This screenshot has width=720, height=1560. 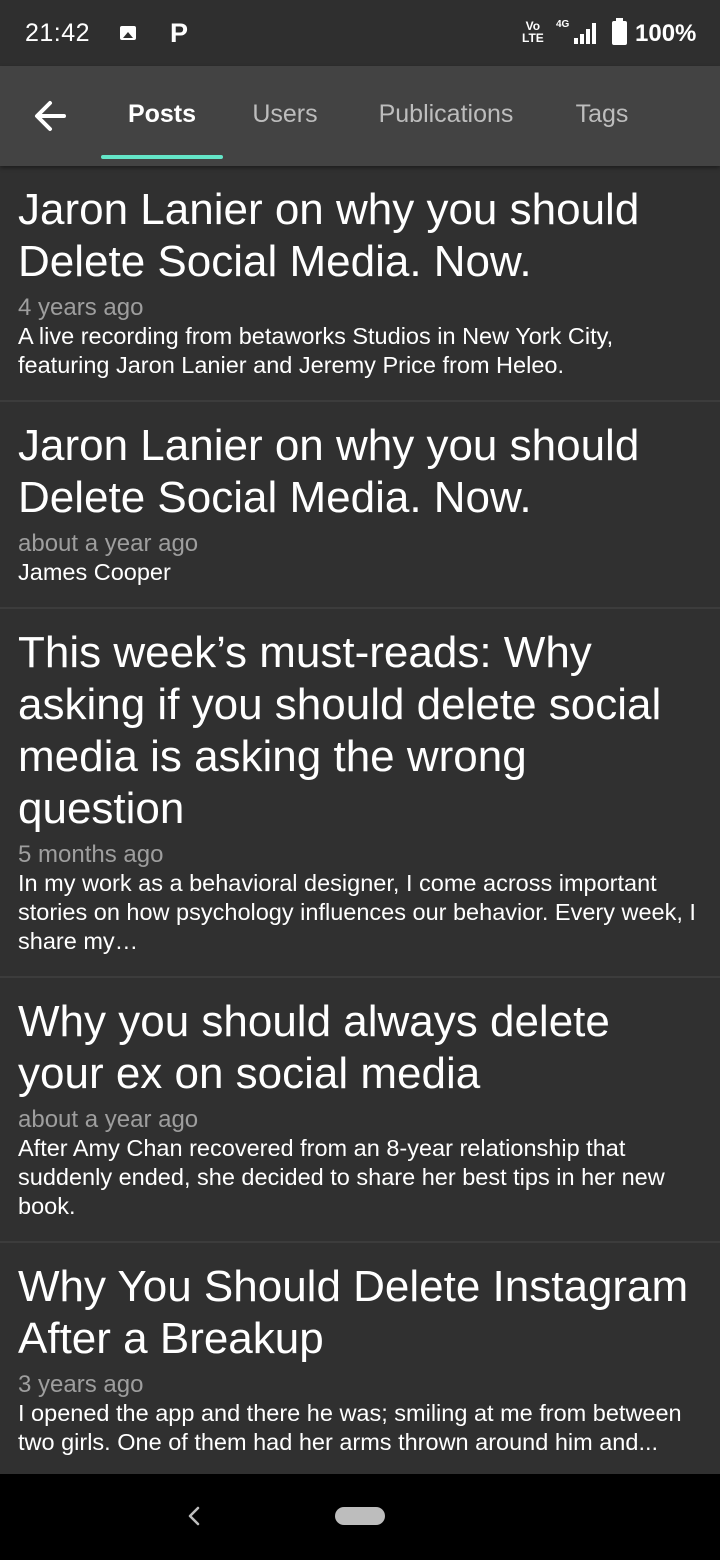 What do you see at coordinates (194, 1516) in the screenshot?
I see `nav-back-icon` at bounding box center [194, 1516].